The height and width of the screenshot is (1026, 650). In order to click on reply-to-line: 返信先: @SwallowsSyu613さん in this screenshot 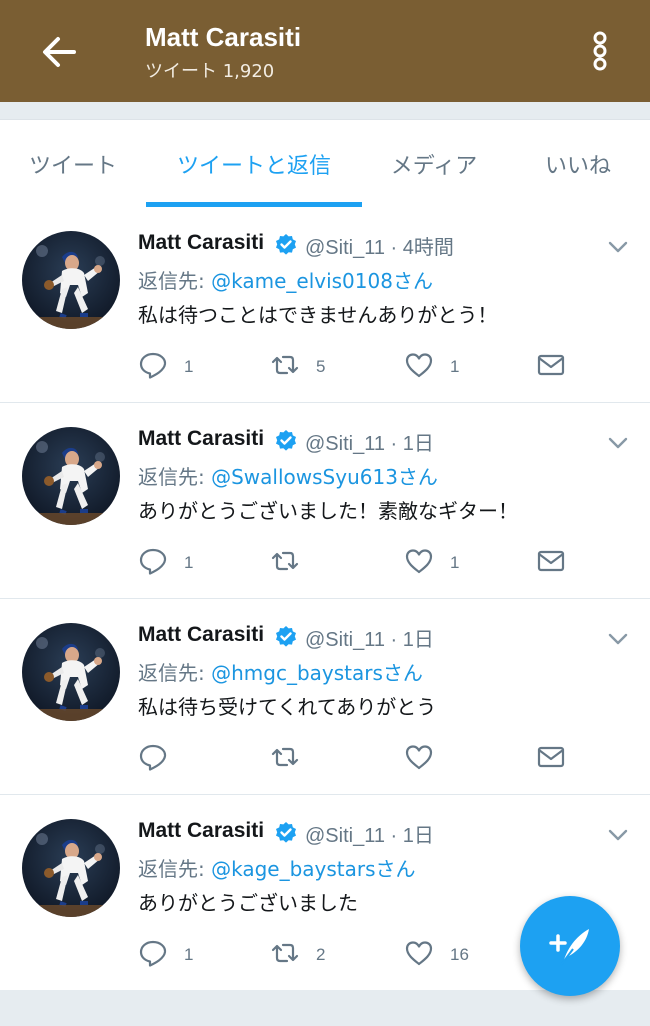, I will do `click(288, 475)`.